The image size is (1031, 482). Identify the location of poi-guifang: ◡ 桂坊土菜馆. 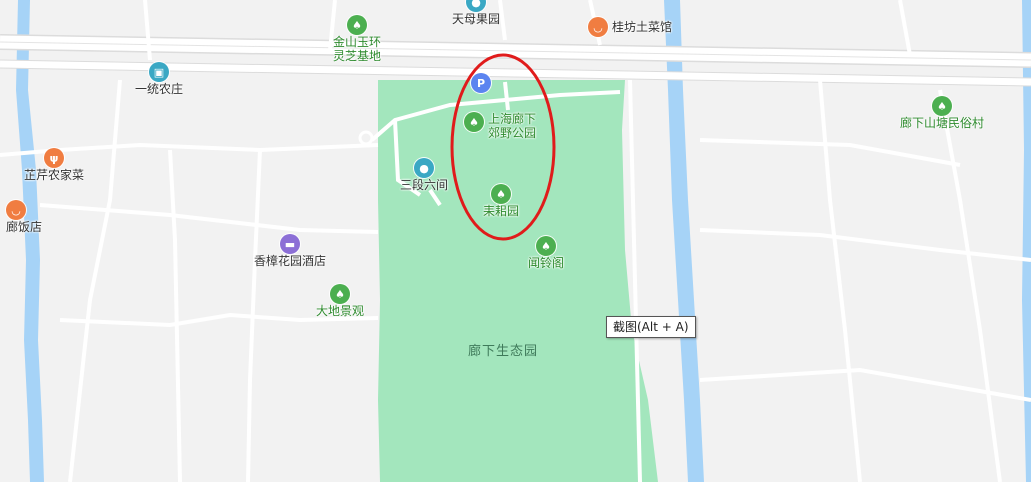
(630, 27).